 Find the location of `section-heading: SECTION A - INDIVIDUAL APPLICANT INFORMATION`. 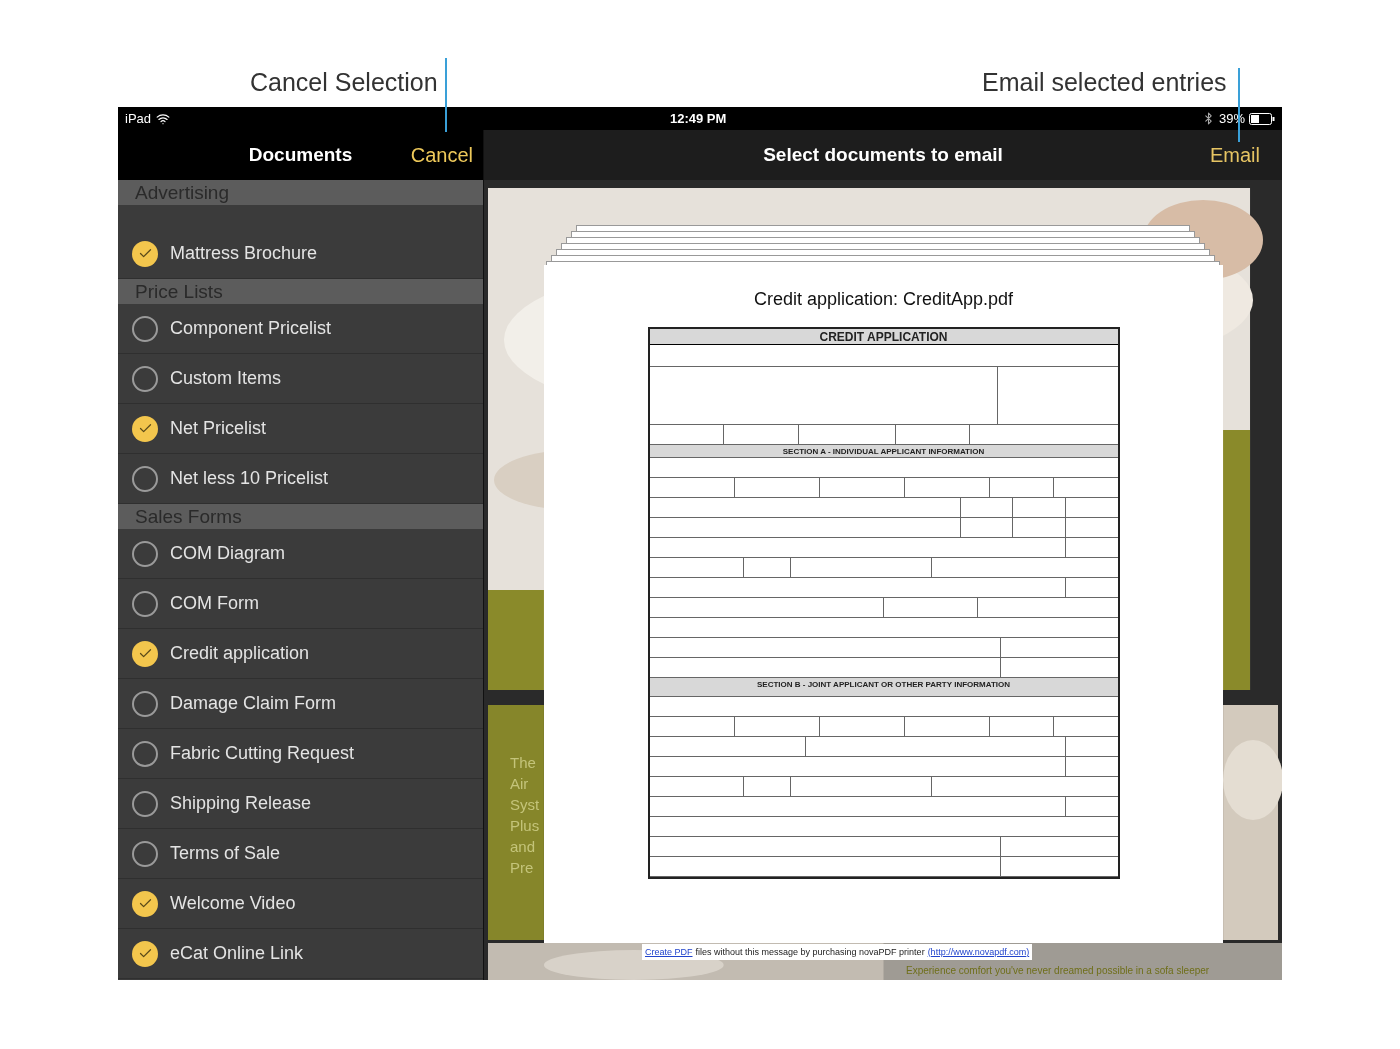

section-heading: SECTION A - INDIVIDUAL APPLICANT INFORMATION is located at coordinates (883, 451).